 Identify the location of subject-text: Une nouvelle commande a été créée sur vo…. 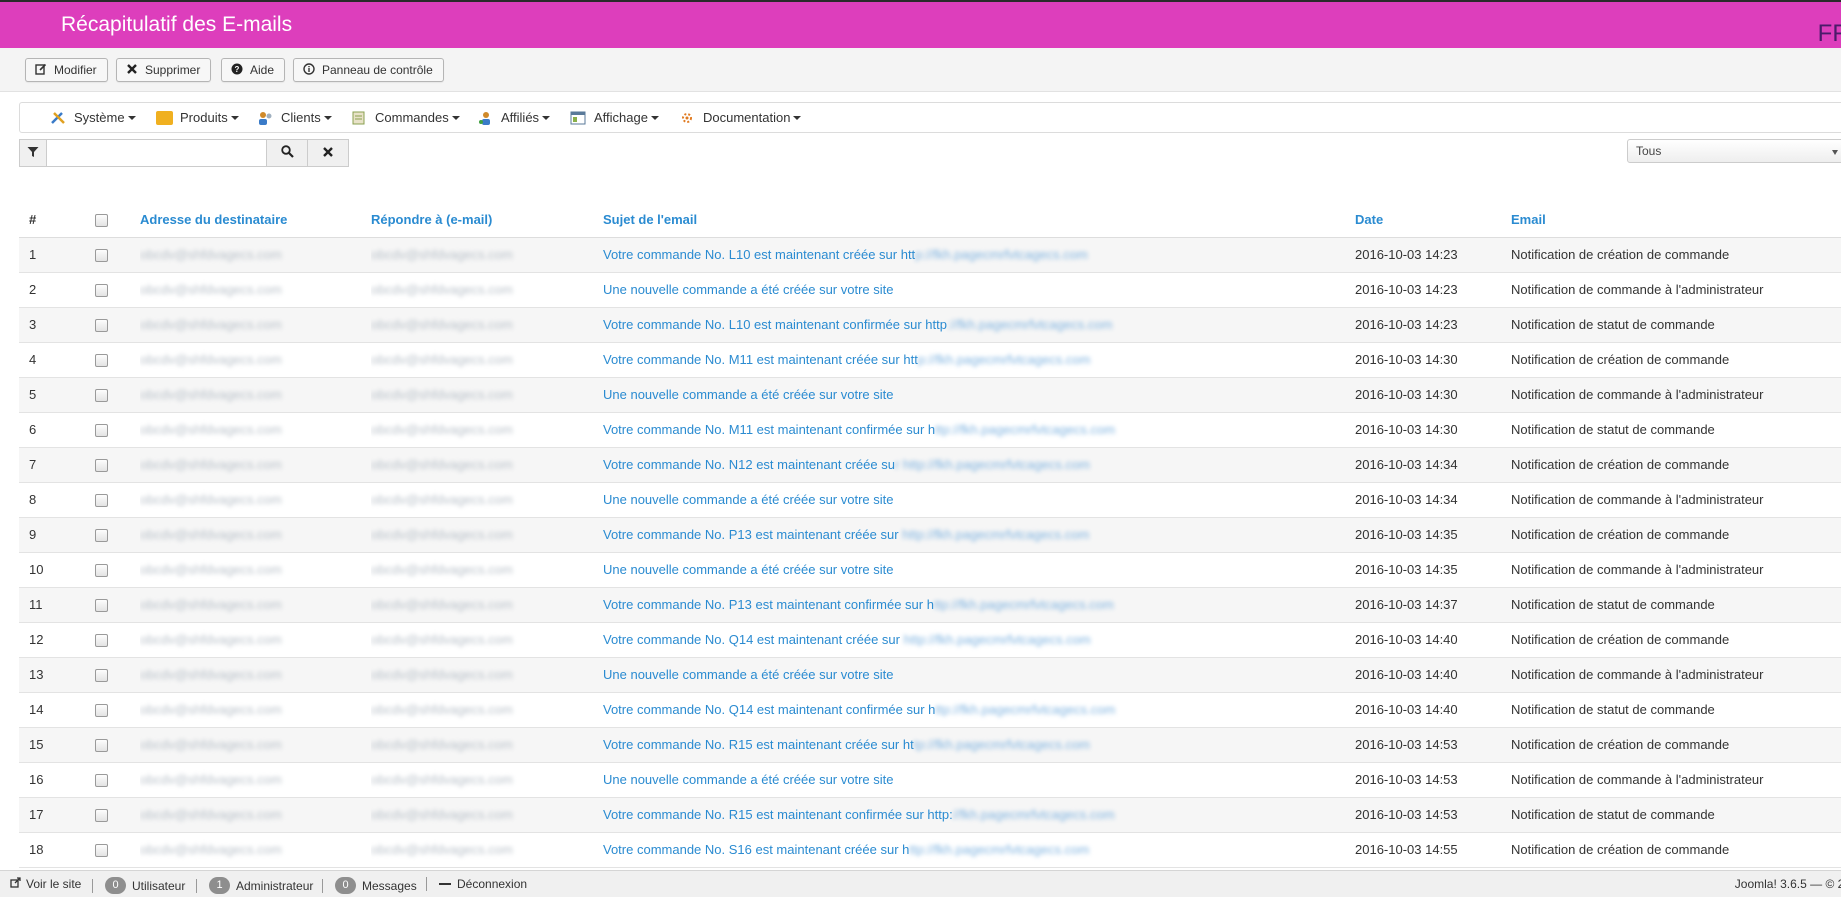
(748, 779).